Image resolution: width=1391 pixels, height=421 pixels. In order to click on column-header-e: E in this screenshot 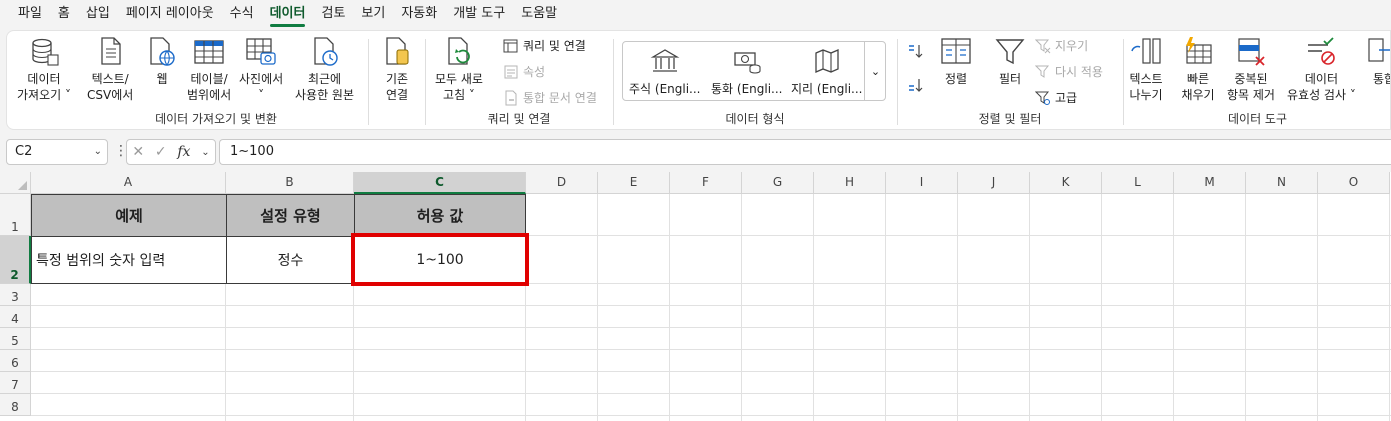, I will do `click(634, 183)`.